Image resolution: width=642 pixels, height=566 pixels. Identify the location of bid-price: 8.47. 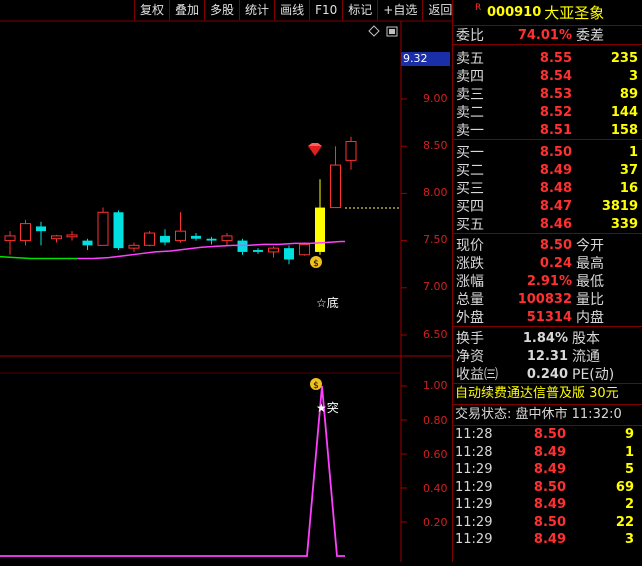
(555, 206).